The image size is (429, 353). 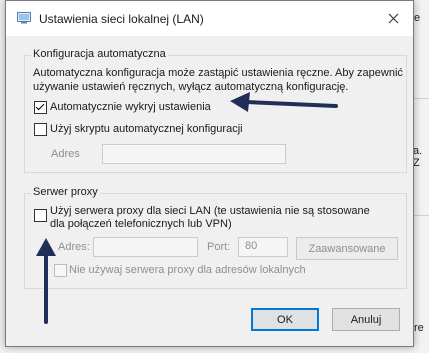 I want to click on use-proxy-checkbox, so click(x=40, y=215).